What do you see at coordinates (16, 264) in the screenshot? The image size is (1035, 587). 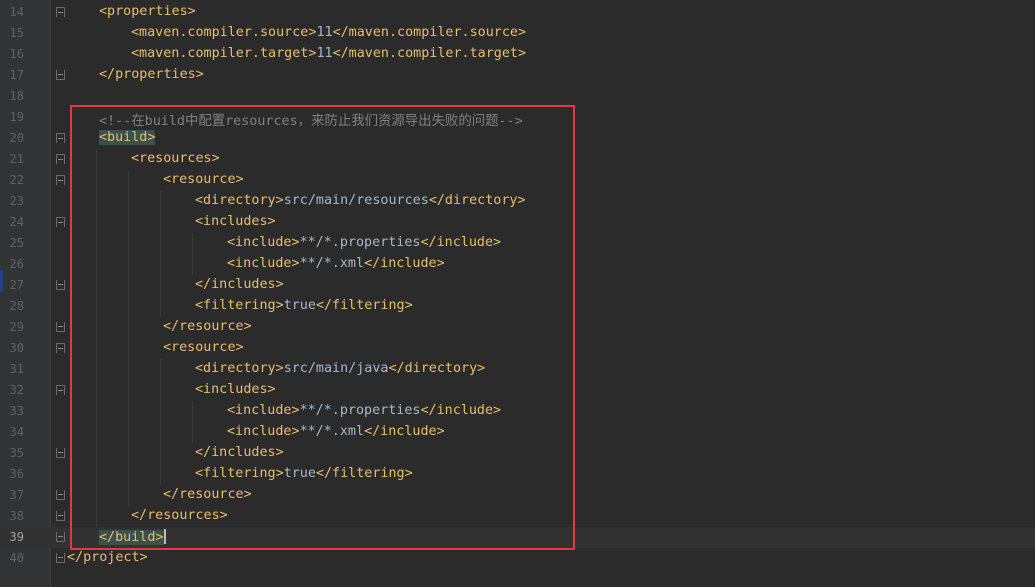 I see `line-number: 26` at bounding box center [16, 264].